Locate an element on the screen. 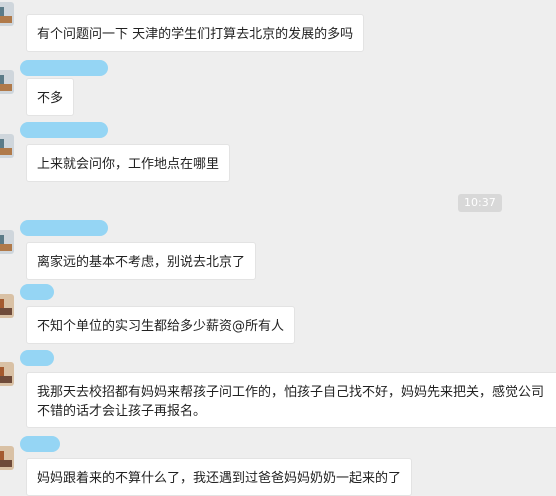 Image resolution: width=556 pixels, height=496 pixels. timestamp: 10:37 is located at coordinates (480, 203).